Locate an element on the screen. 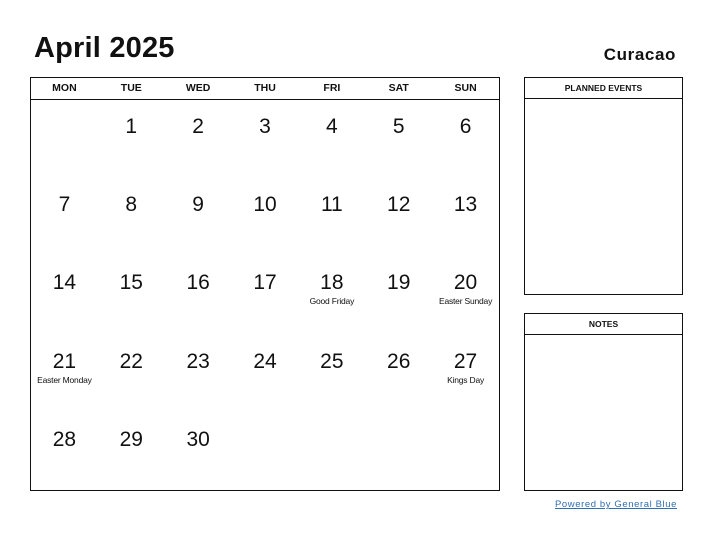  day-cell: 12 is located at coordinates (398, 217).